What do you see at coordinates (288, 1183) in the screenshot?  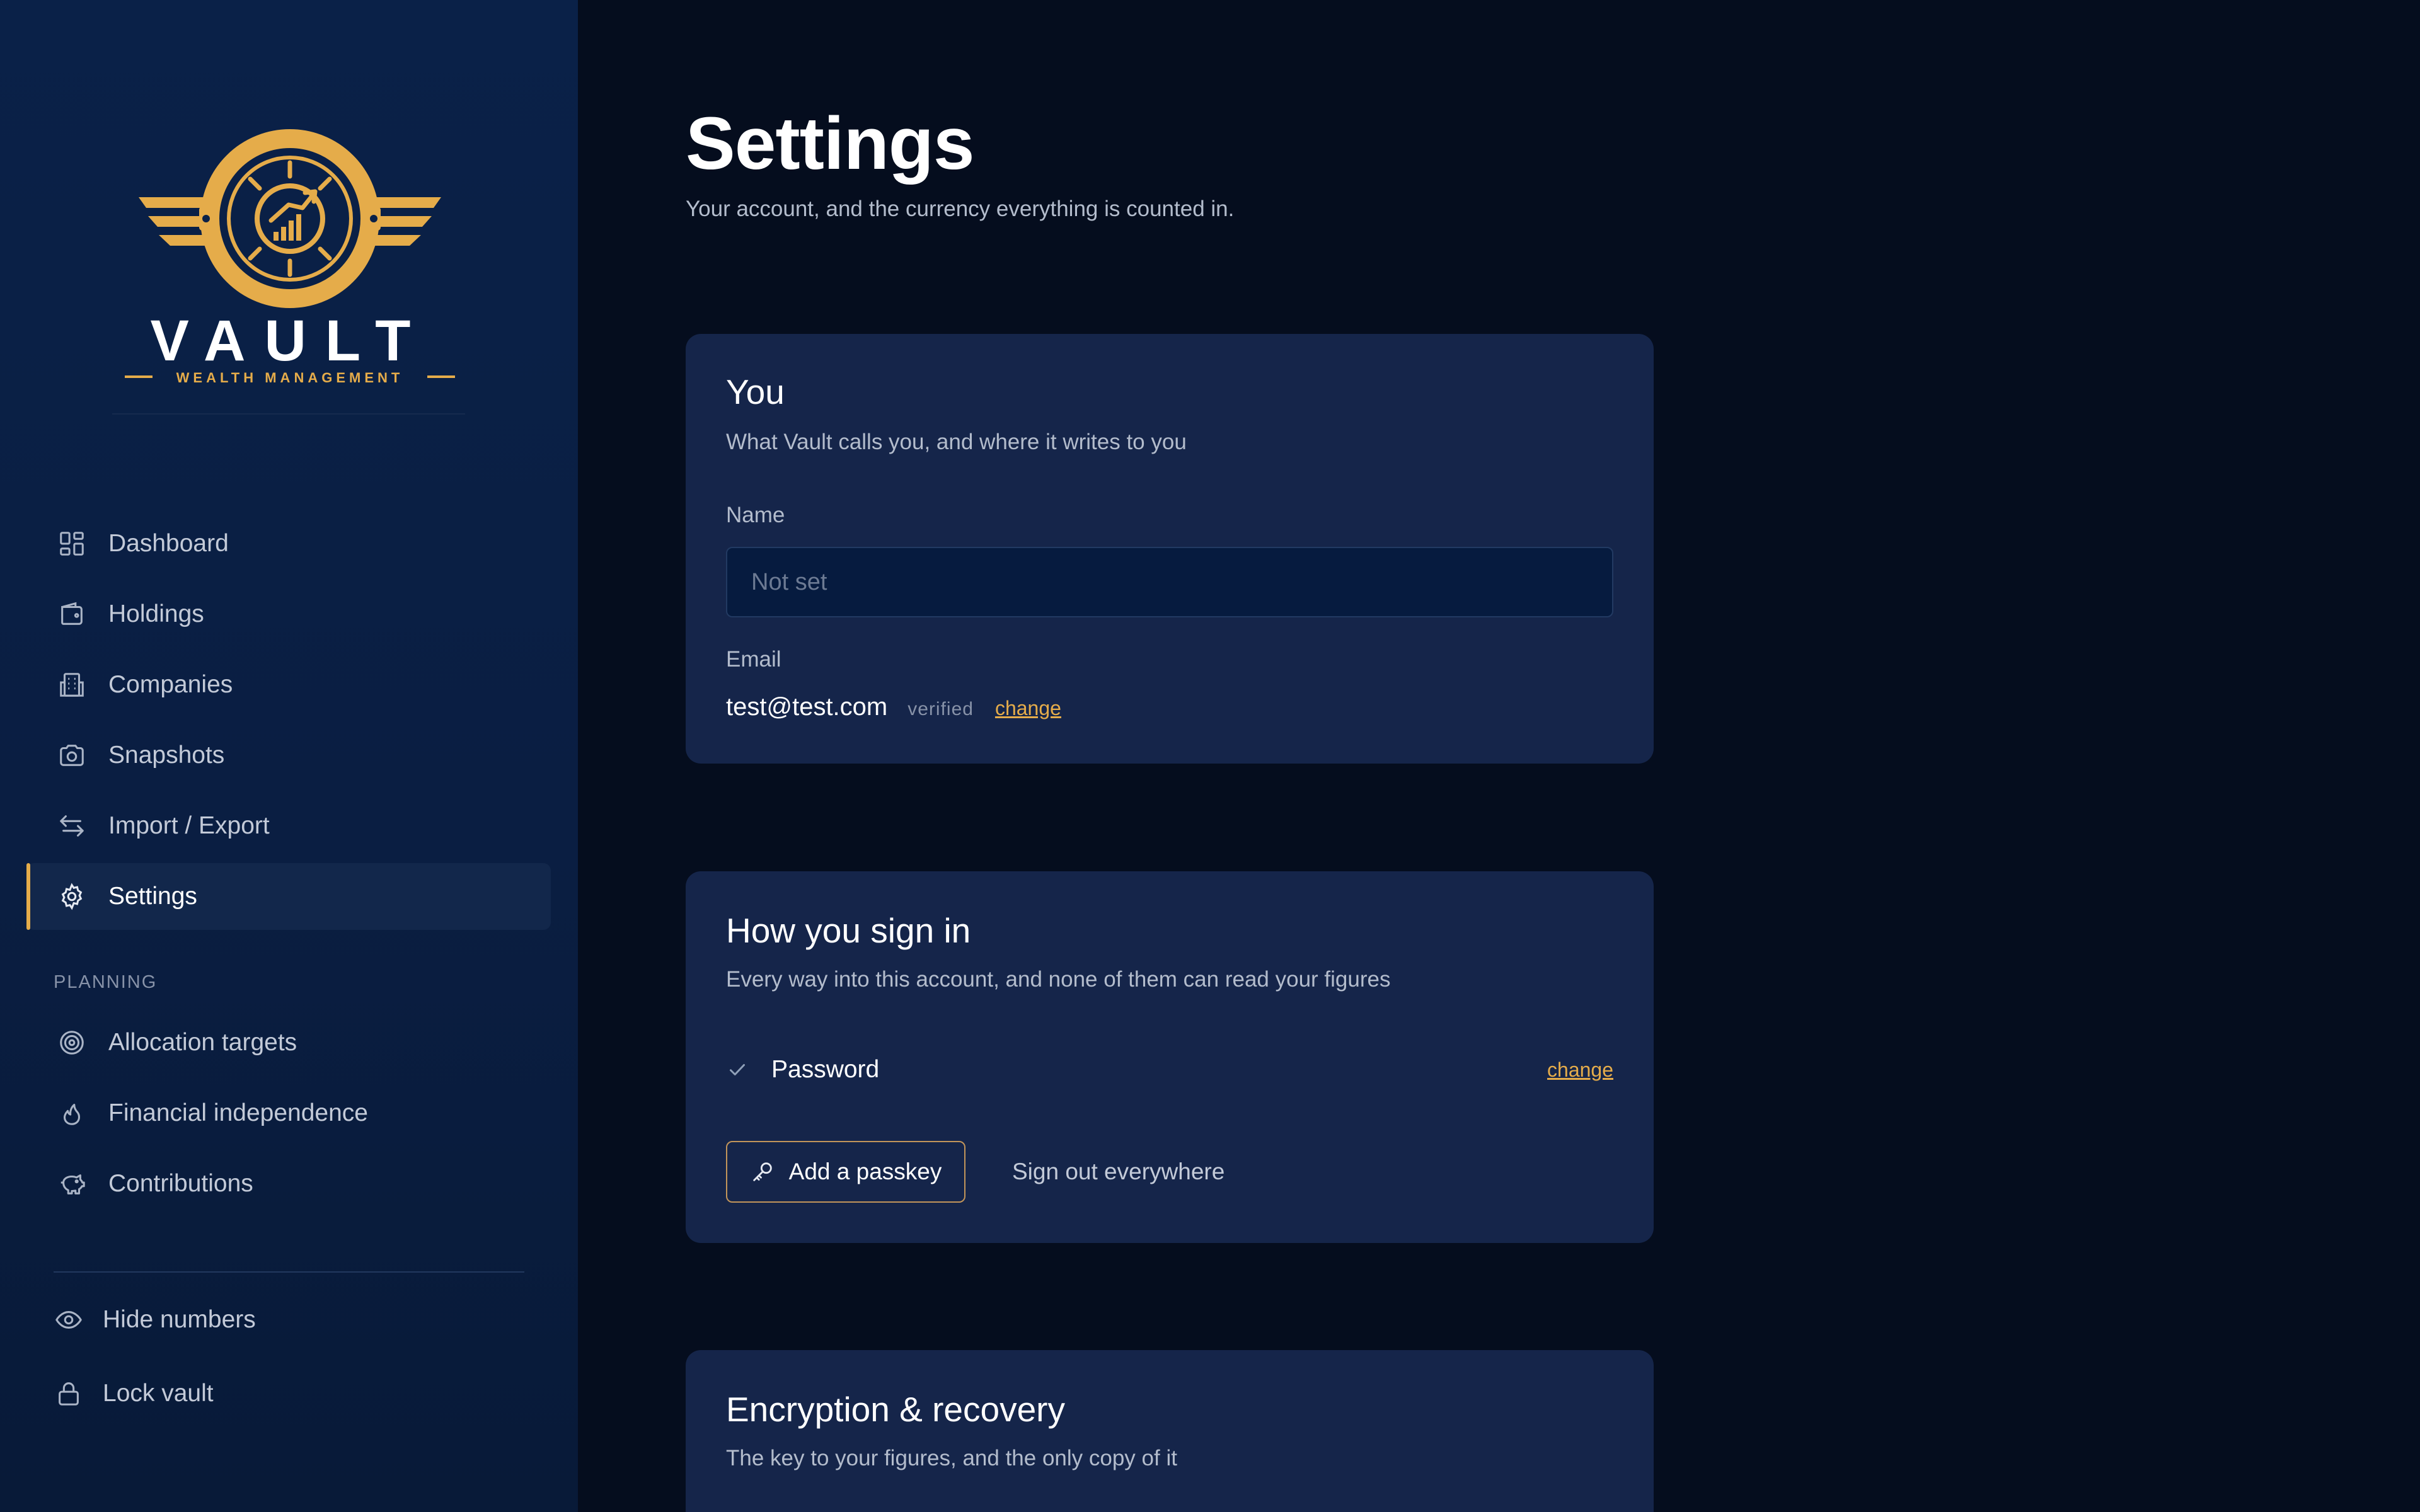 I see `sidebar-item-contributions: Contributions` at bounding box center [288, 1183].